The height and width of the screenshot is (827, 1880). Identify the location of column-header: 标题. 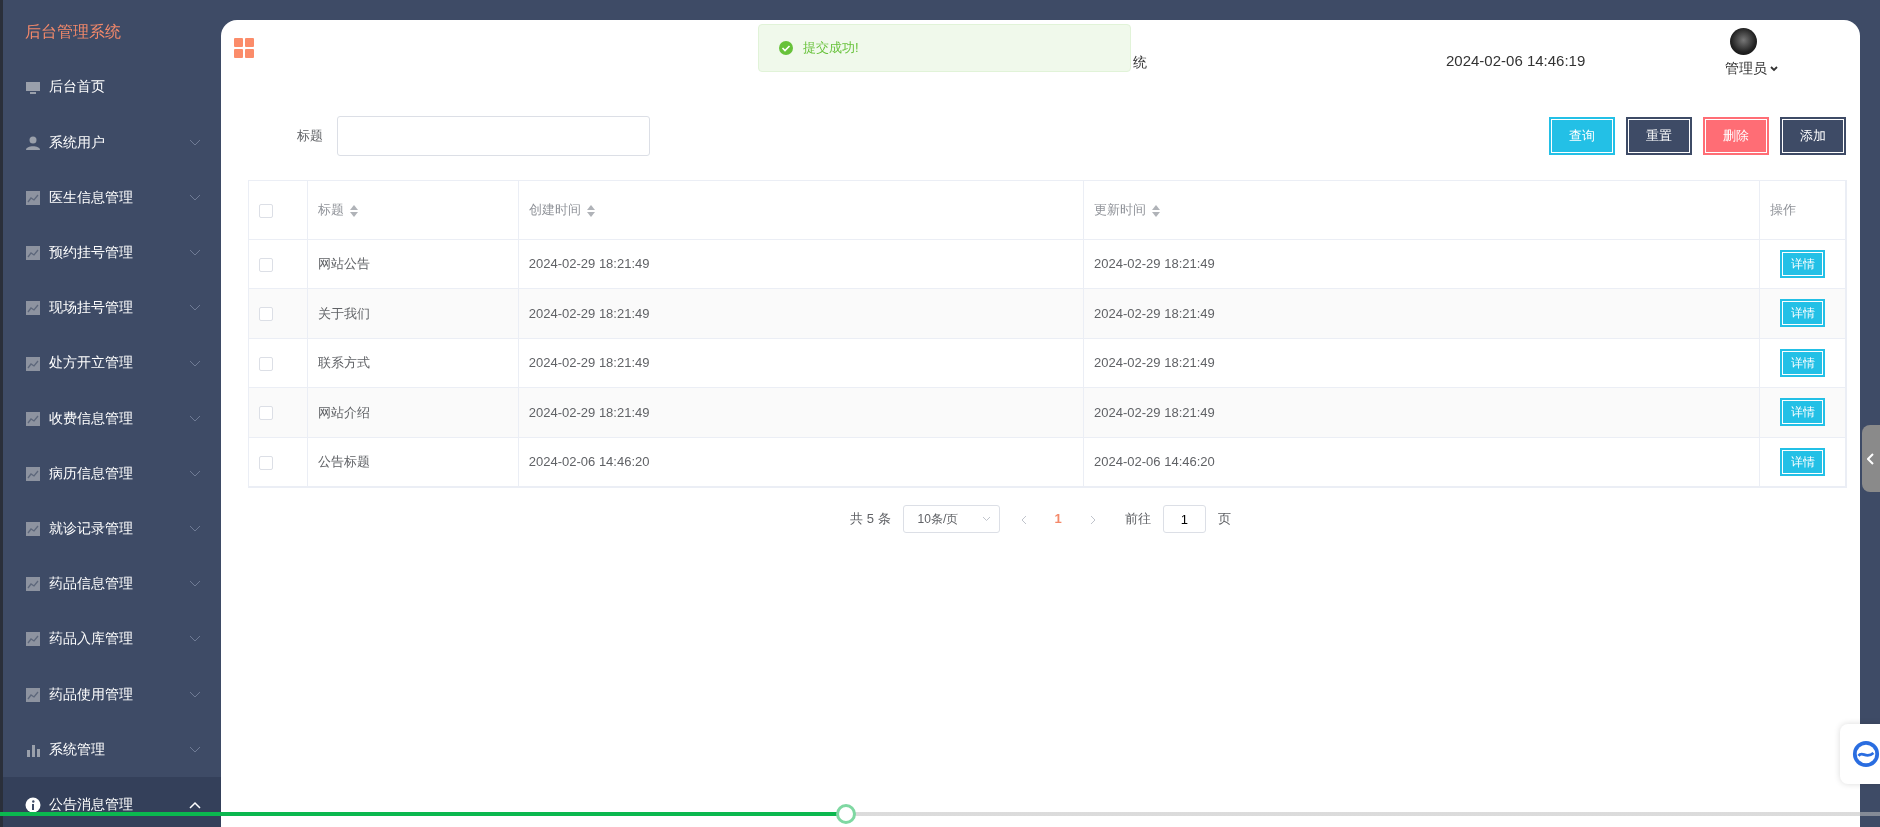
(331, 209).